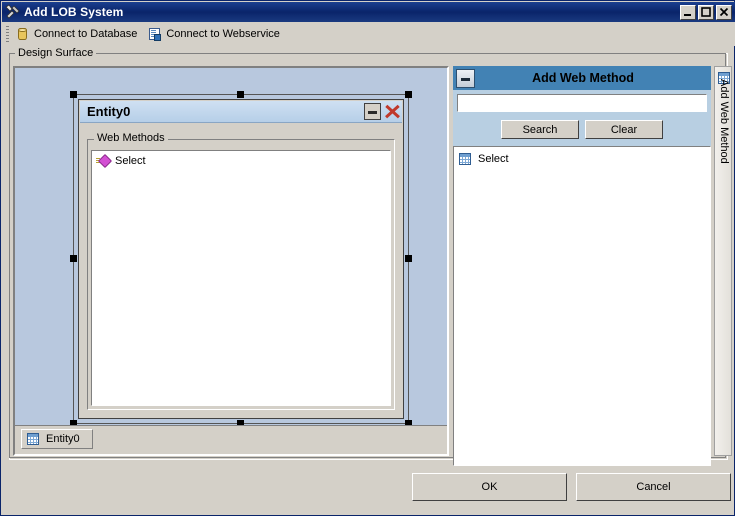 This screenshot has height=516, width=735. I want to click on search-input, so click(582, 103).